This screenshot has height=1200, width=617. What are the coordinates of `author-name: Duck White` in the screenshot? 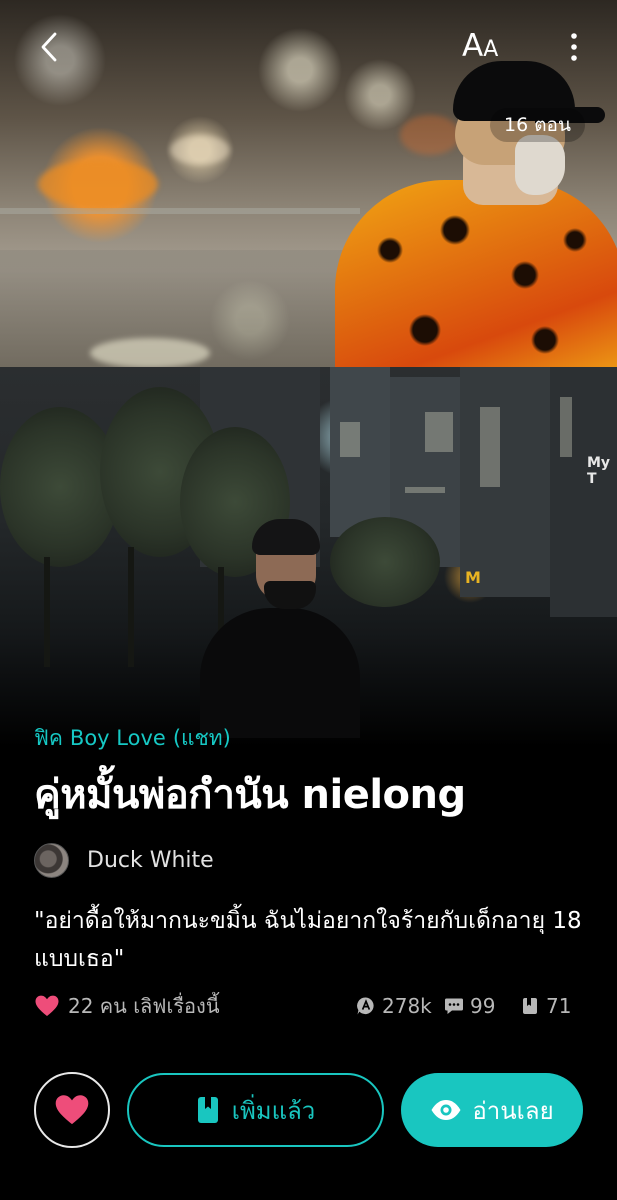 It's located at (150, 860).